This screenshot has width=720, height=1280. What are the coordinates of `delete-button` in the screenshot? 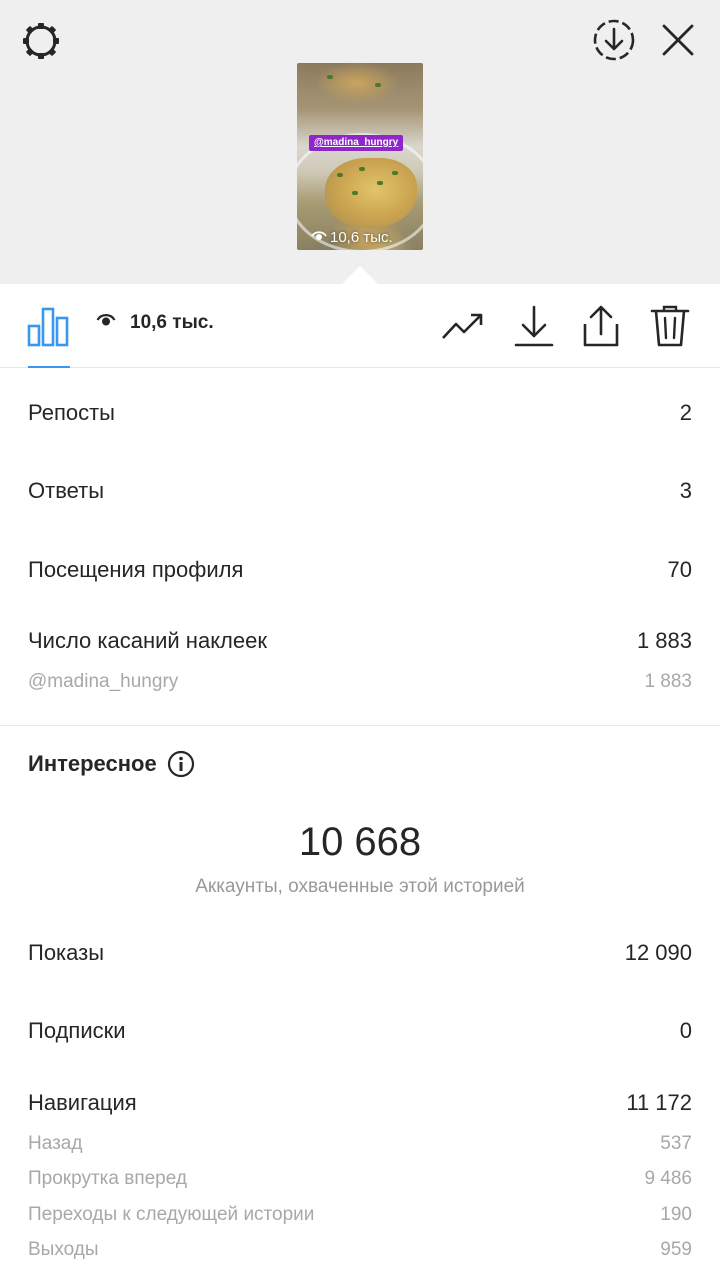 It's located at (670, 328).